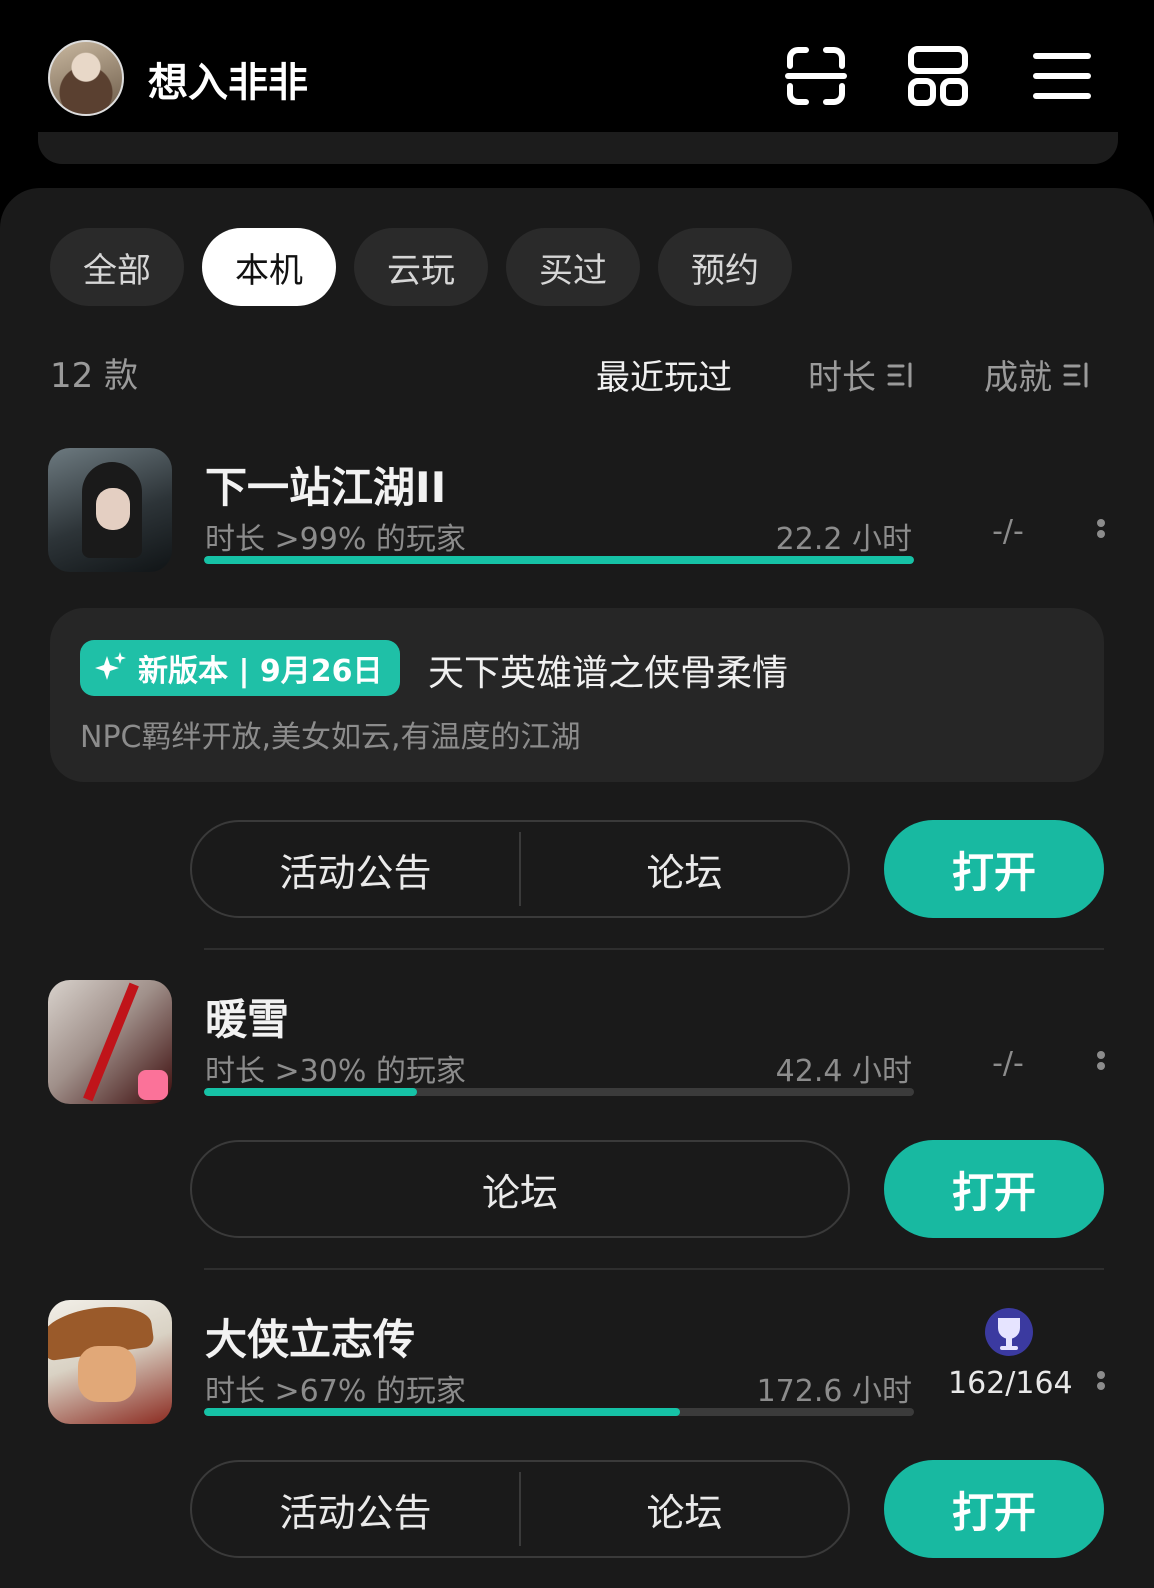  Describe the element at coordinates (335, 539) in the screenshot. I see `playtime-rank: 时长 >99% 的玩家` at that location.